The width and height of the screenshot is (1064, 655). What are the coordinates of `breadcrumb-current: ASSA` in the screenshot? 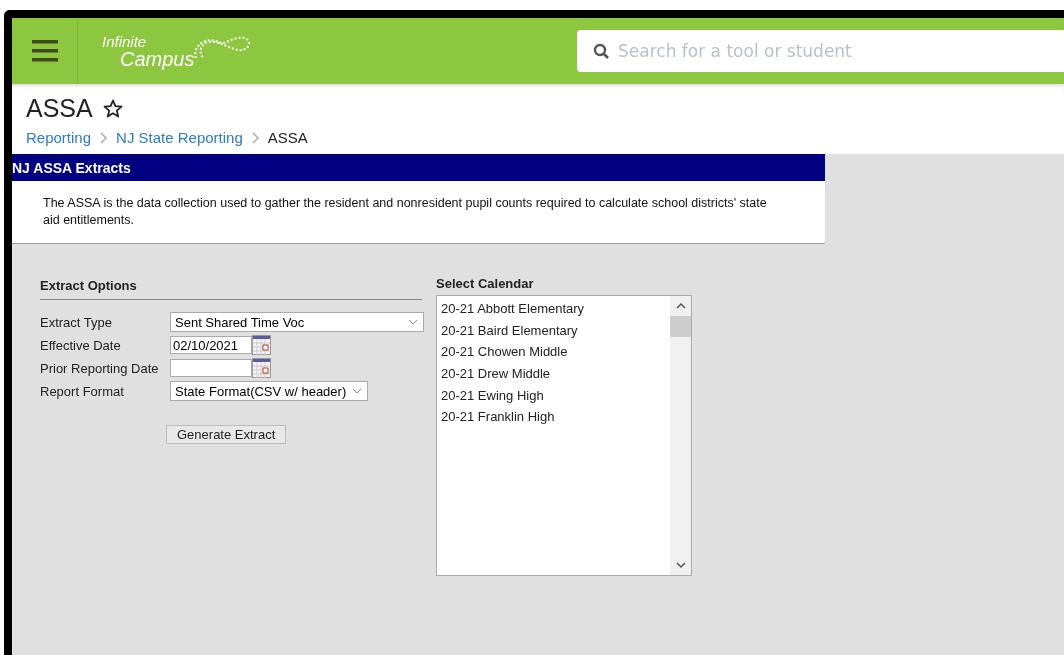 It's located at (287, 137).